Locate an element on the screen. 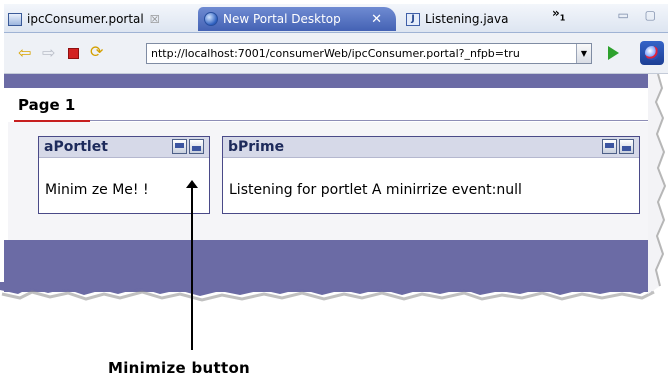 The height and width of the screenshot is (381, 670). tab-ipcconsumer-portal: ipcConsumer.portal ☒ is located at coordinates (84, 19).